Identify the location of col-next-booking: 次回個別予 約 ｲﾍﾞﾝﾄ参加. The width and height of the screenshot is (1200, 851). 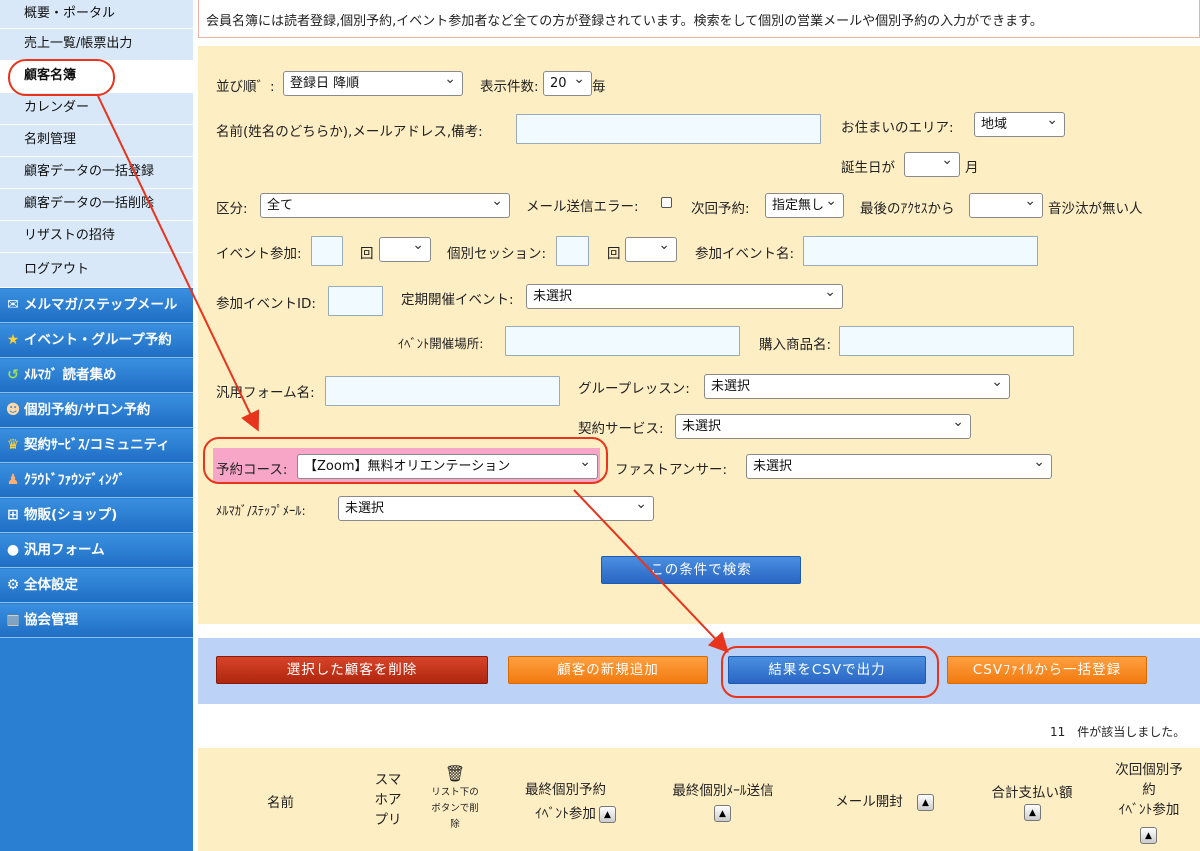
(1149, 790).